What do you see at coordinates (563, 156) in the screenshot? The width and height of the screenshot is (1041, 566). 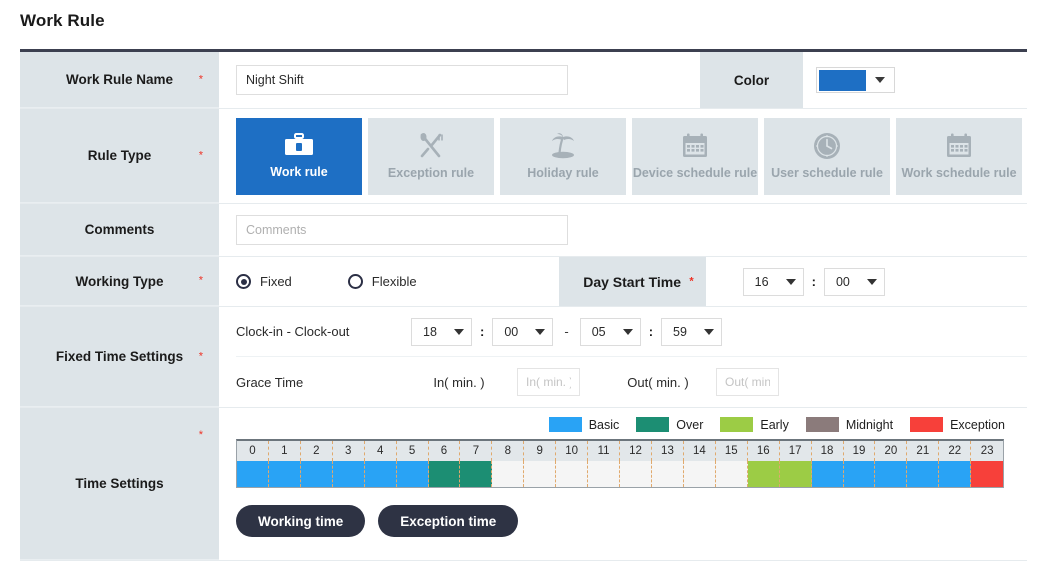 I see `rule-tile-holiday-rule: Holiday rule` at bounding box center [563, 156].